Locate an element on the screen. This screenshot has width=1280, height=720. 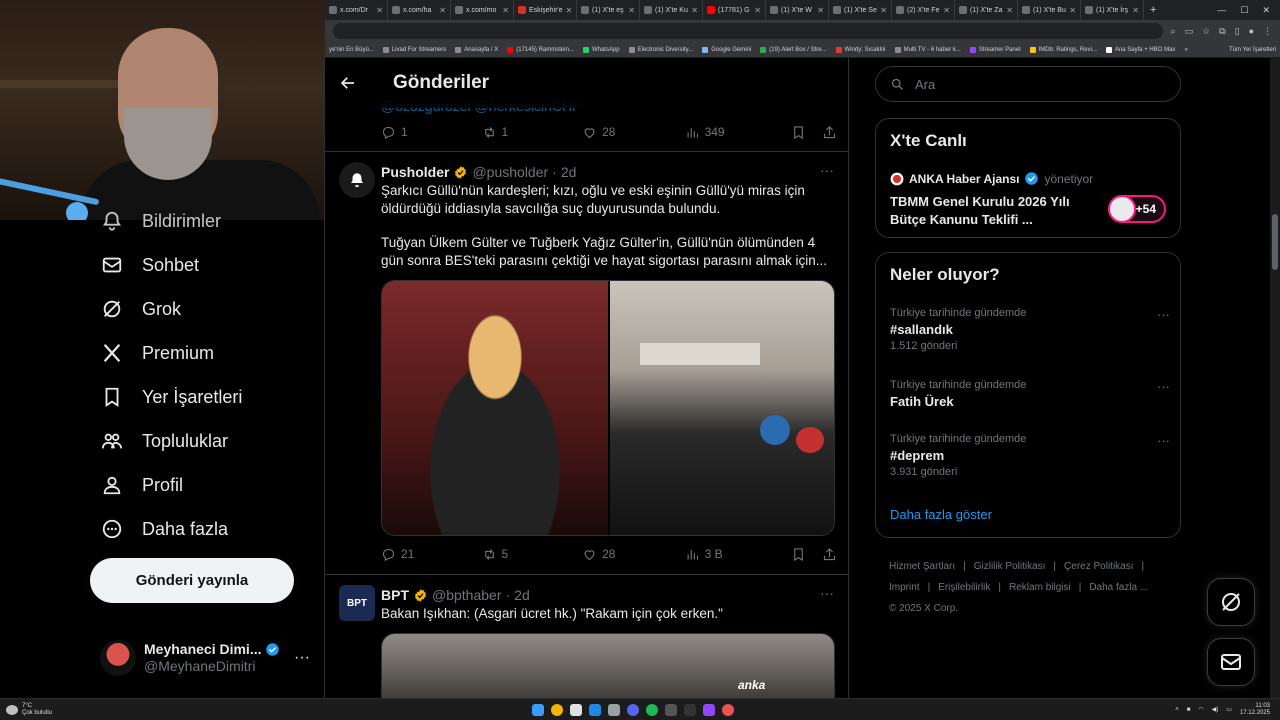
cast-icon: ▭ is located at coordinates (1189, 31).